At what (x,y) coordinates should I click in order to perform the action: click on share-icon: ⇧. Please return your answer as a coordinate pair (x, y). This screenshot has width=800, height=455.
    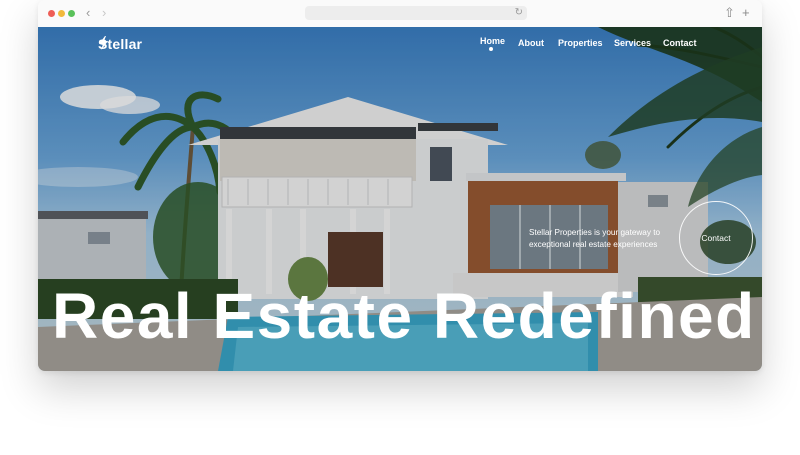
    Looking at the image, I should click on (729, 13).